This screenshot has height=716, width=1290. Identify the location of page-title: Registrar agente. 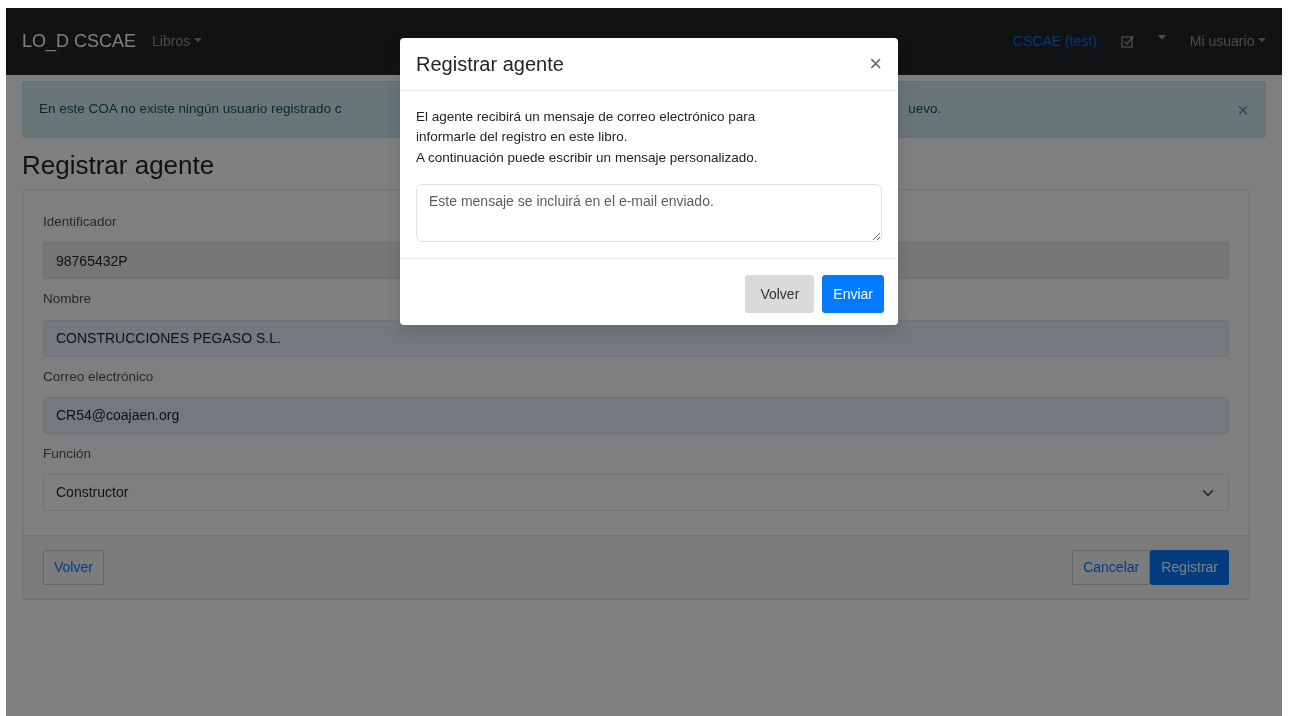
(118, 166).